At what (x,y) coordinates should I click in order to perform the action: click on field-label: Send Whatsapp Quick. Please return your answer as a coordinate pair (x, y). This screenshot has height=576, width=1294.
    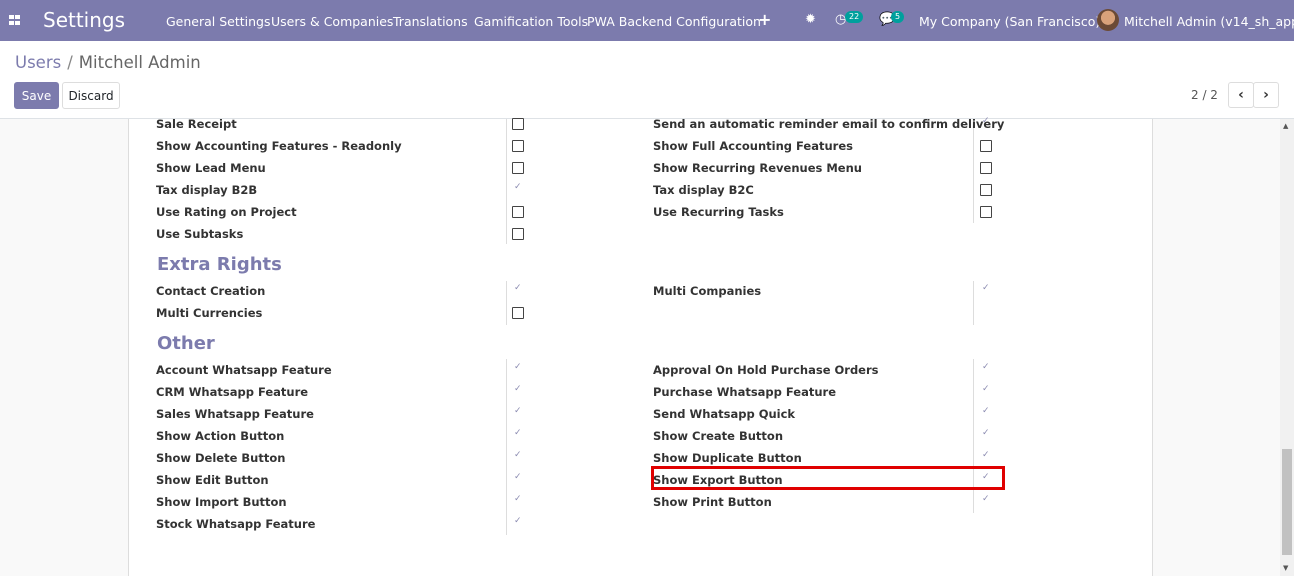
    Looking at the image, I should click on (724, 414).